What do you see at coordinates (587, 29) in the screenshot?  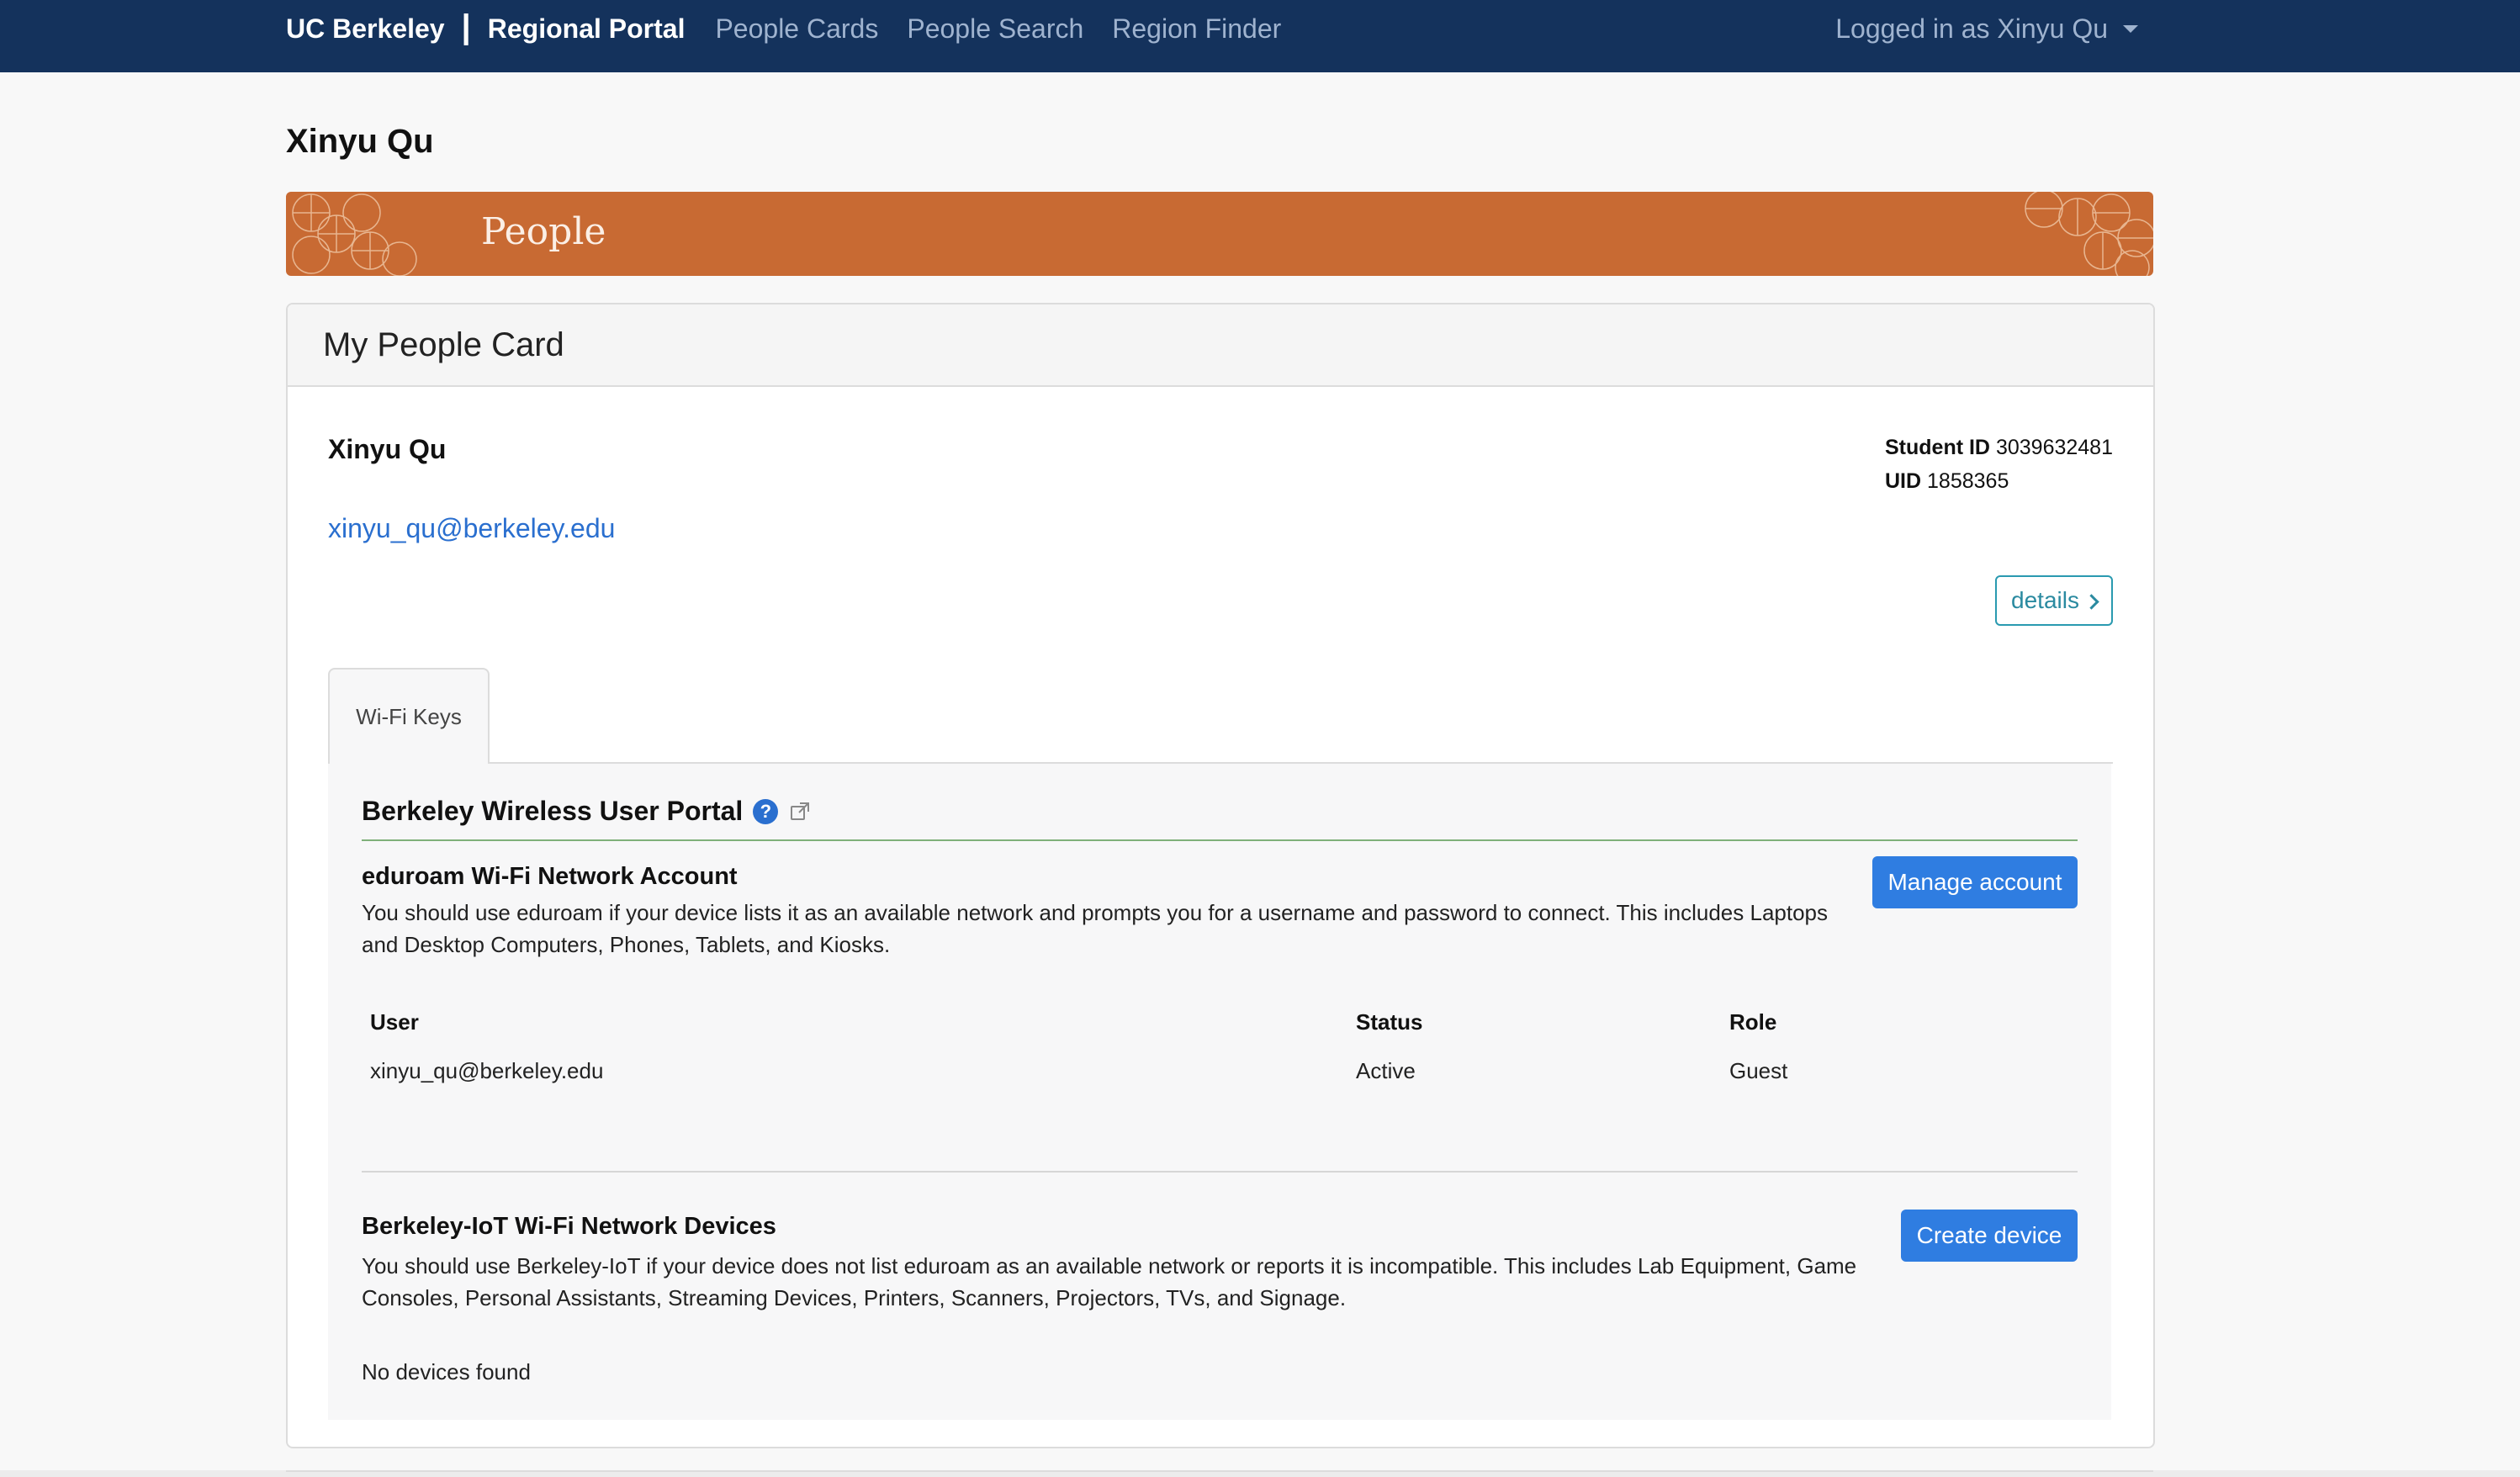 I see `brand-regional-portal: Regional Portal` at bounding box center [587, 29].